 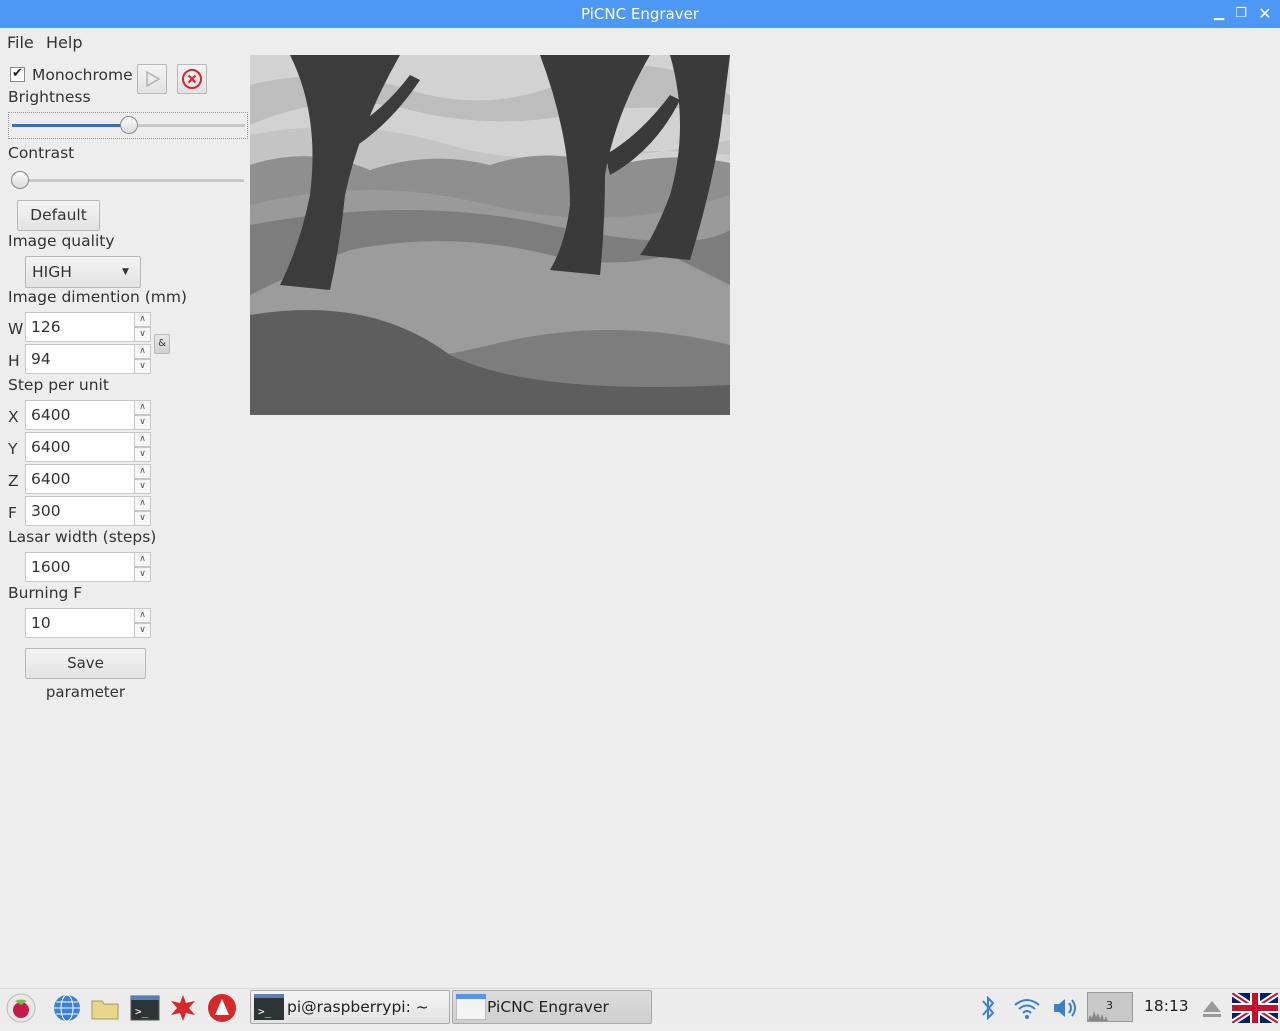 What do you see at coordinates (67, 1008) in the screenshot?
I see `browser-icon` at bounding box center [67, 1008].